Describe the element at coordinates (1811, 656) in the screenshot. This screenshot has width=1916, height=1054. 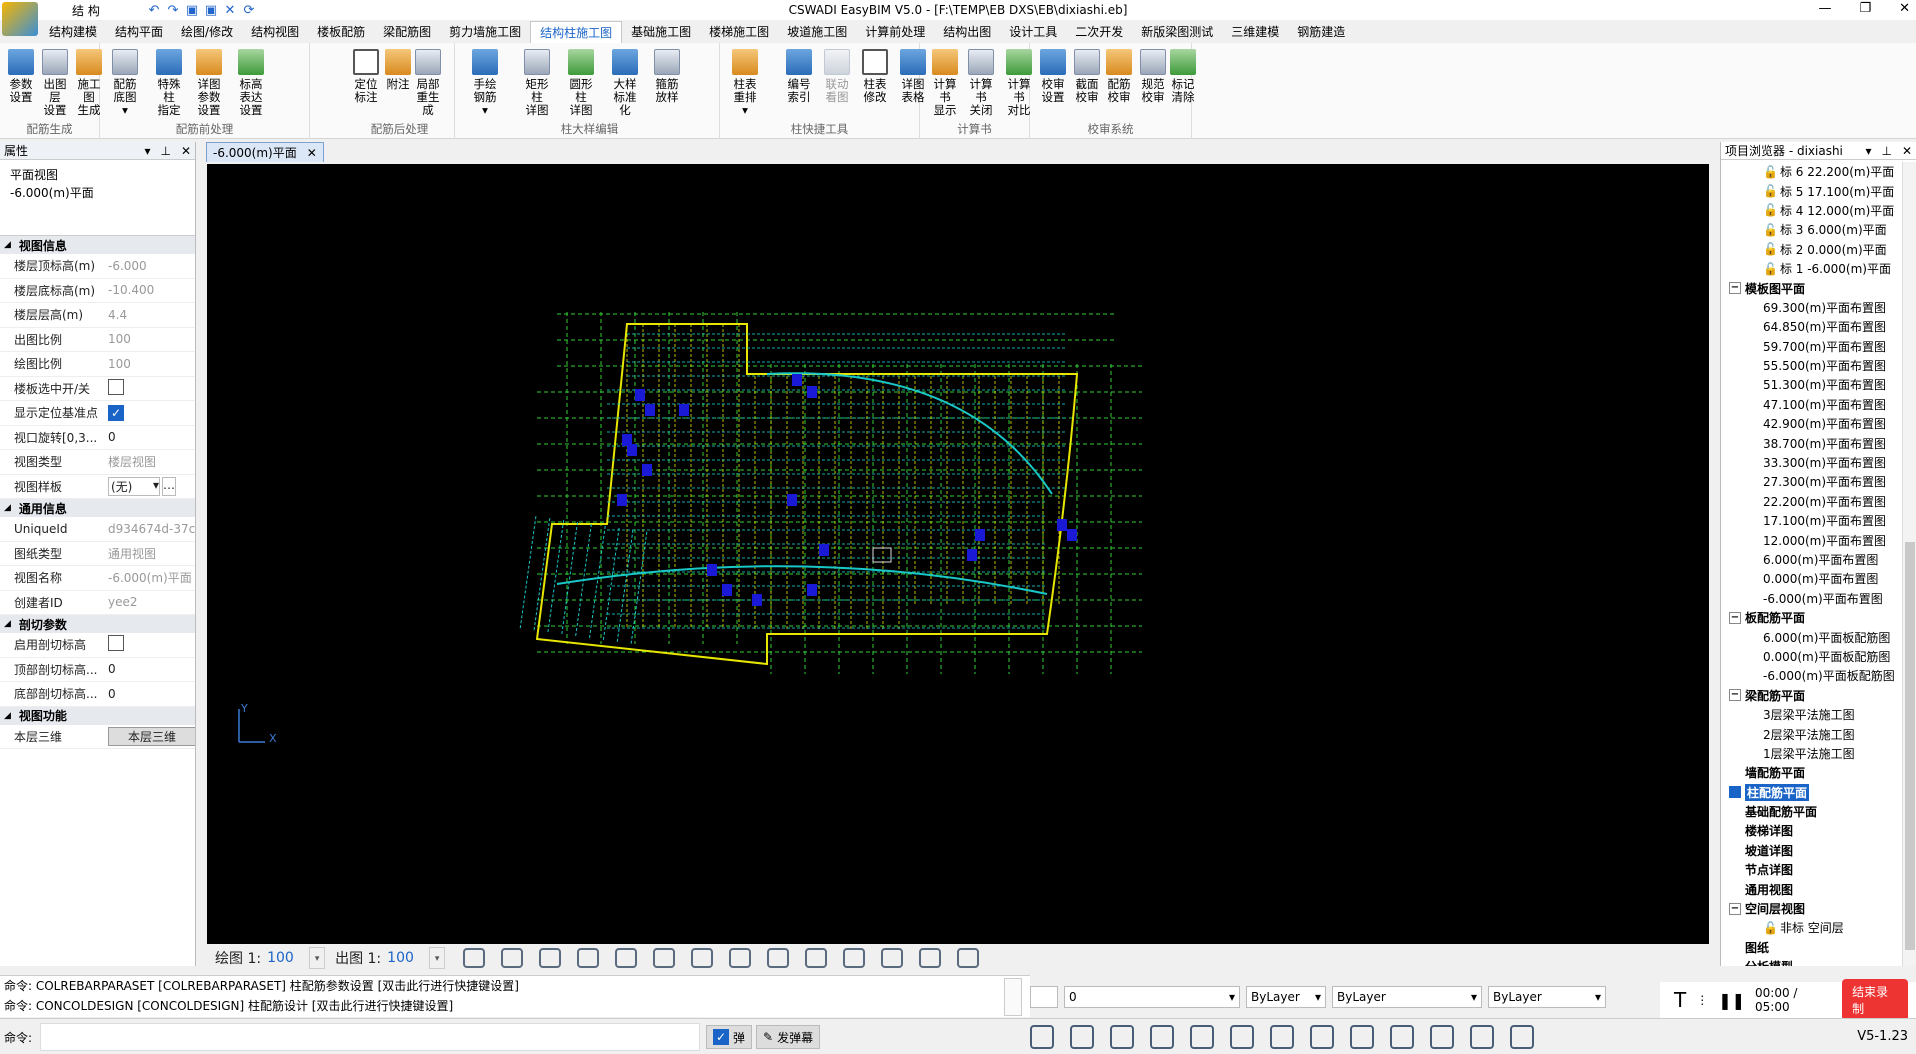
I see `tree-node: 0.000(m)平面板配筋图` at that location.